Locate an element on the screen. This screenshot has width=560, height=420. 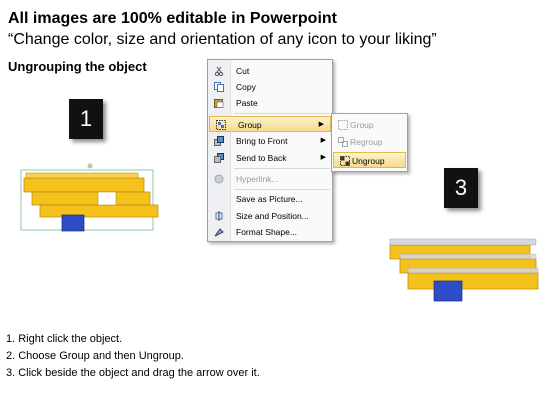
group-submenu: Group Regroup Ungroup is located at coordinates (369, 142).